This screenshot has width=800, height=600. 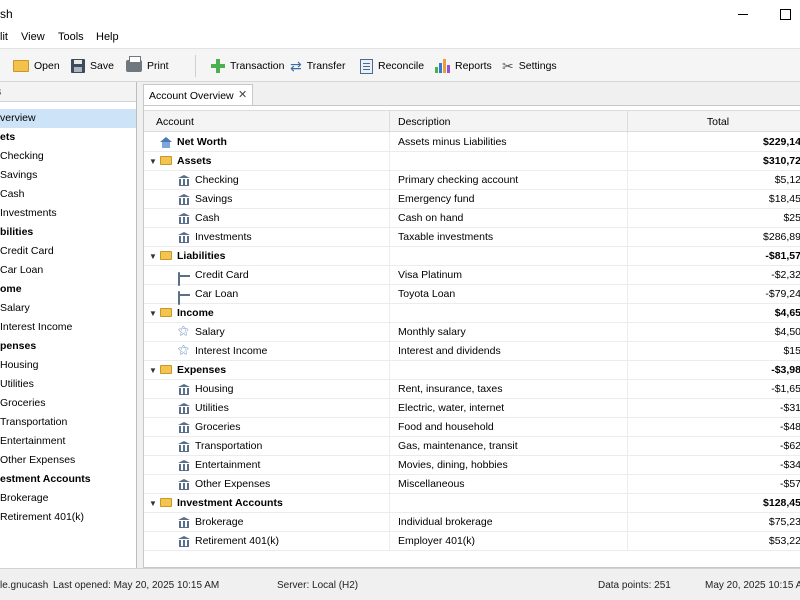 I want to click on table-row: Utilities Electric, water, internet -$31, so click(x=472, y=408).